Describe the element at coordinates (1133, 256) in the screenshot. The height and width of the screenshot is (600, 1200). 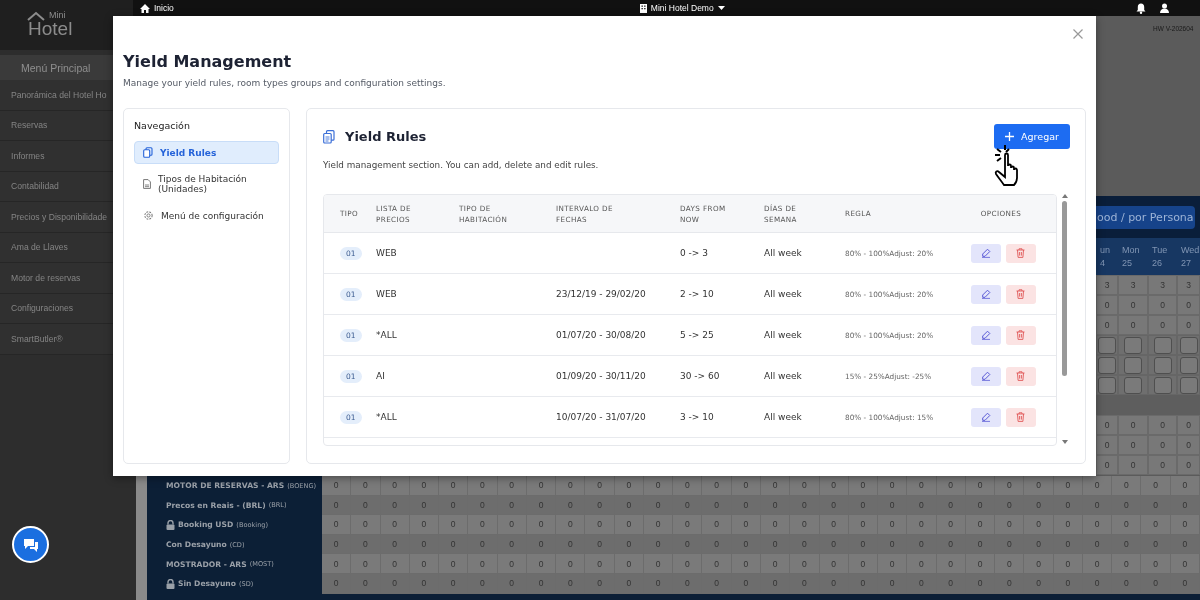
I see `day-header: Mon 25` at that location.